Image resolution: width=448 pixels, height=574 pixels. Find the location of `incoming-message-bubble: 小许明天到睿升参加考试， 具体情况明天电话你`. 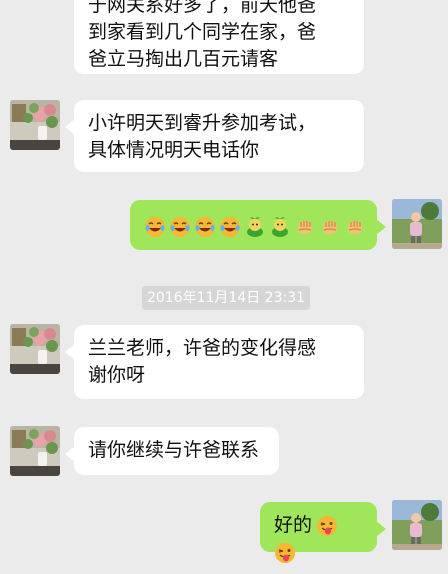

incoming-message-bubble: 小许明天到睿升参加考试， 具体情况明天电话你 is located at coordinates (214, 136).